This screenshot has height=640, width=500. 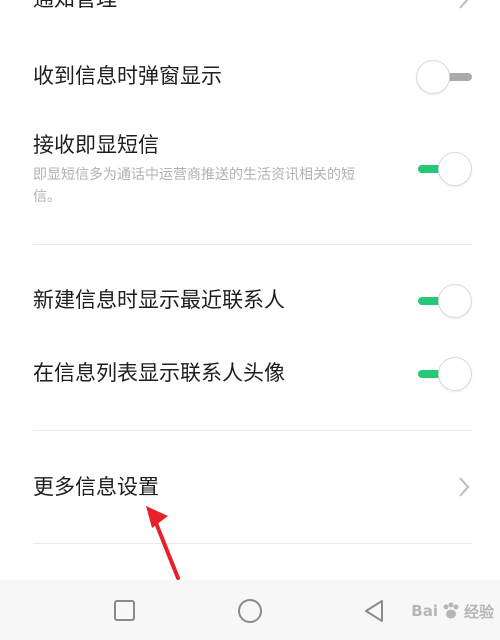 I want to click on show-contact-avatar-toggle, so click(x=444, y=374).